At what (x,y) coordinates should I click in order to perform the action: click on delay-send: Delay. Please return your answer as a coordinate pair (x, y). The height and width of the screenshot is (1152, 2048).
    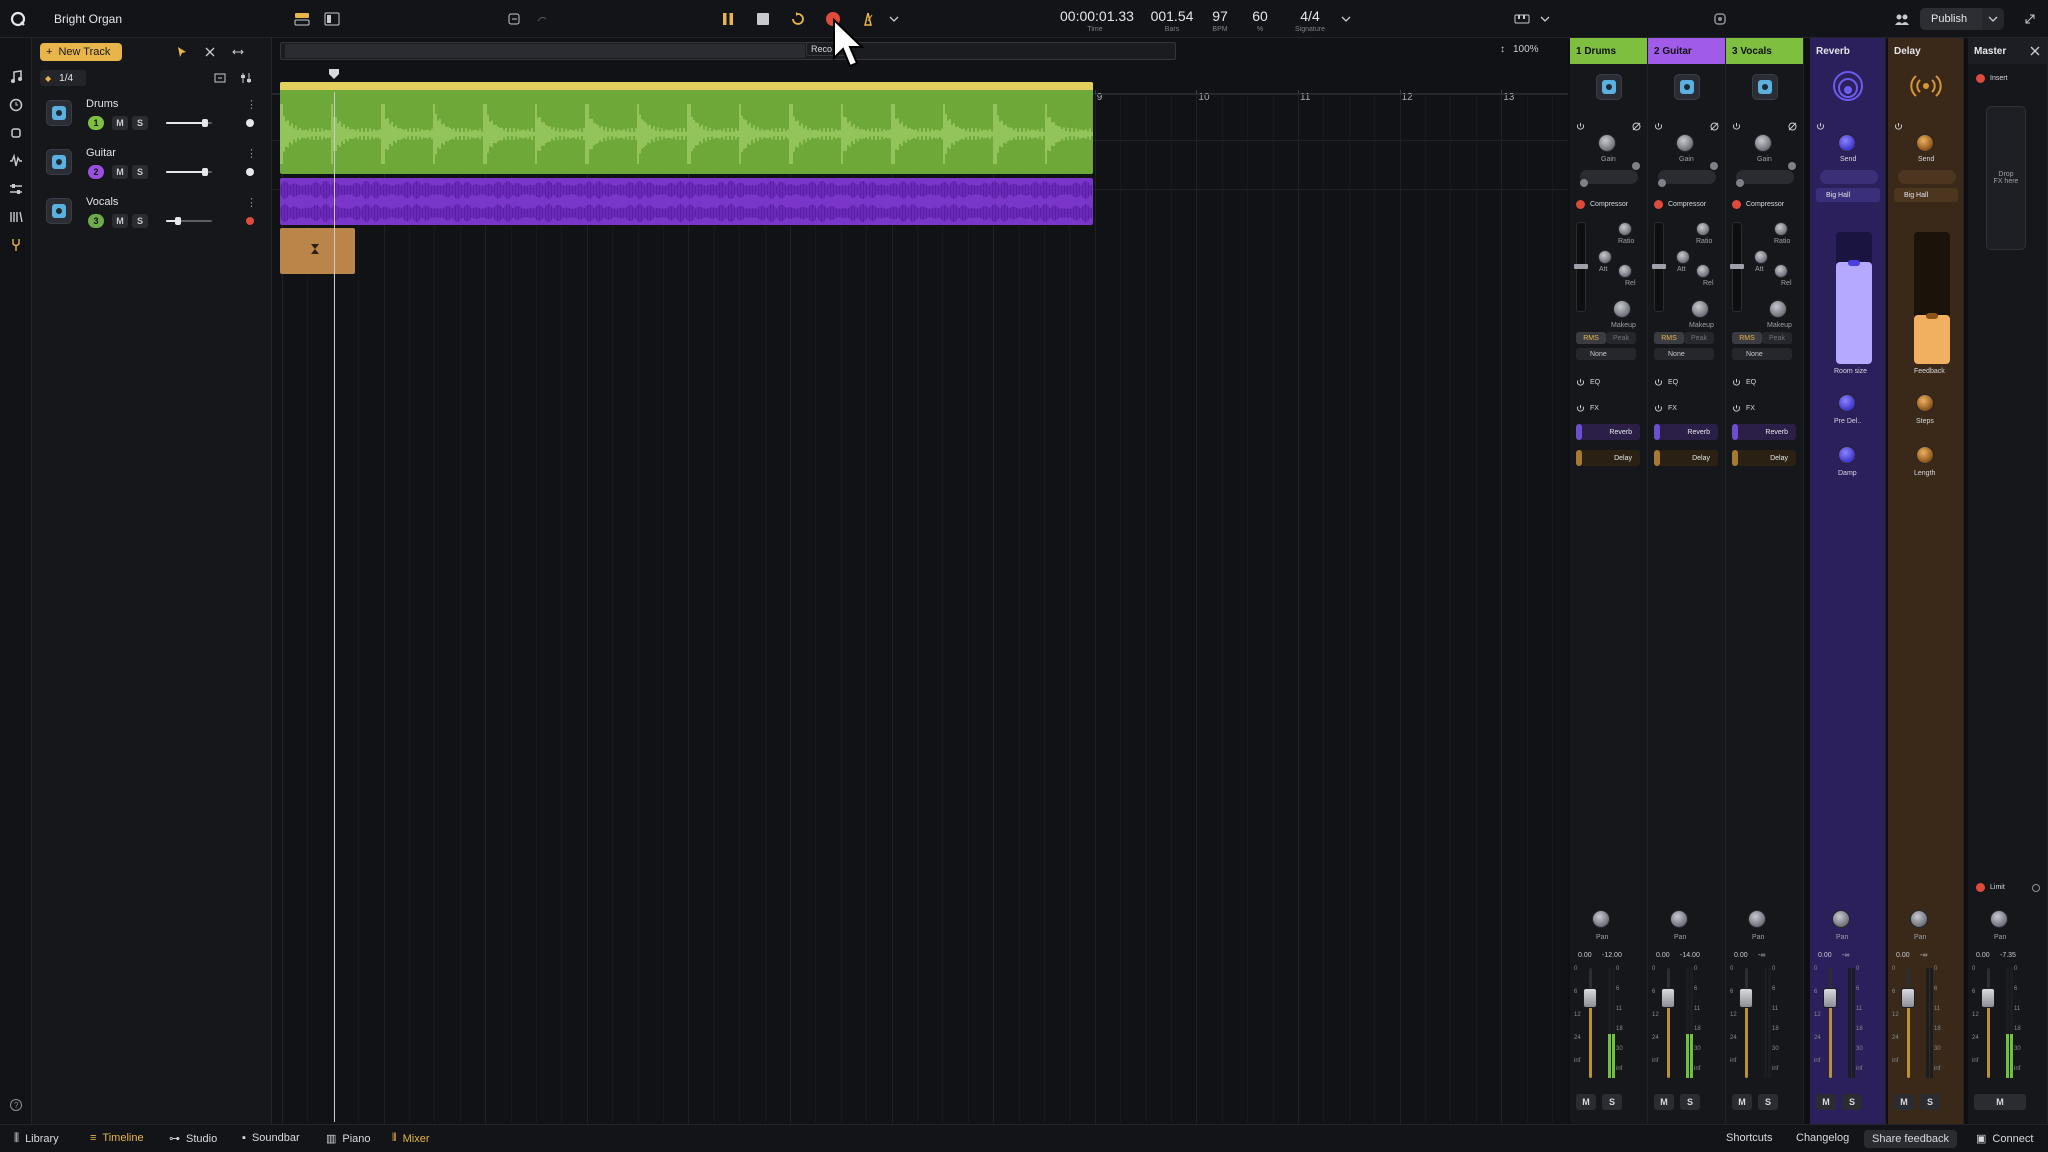
    Looking at the image, I should click on (1686, 458).